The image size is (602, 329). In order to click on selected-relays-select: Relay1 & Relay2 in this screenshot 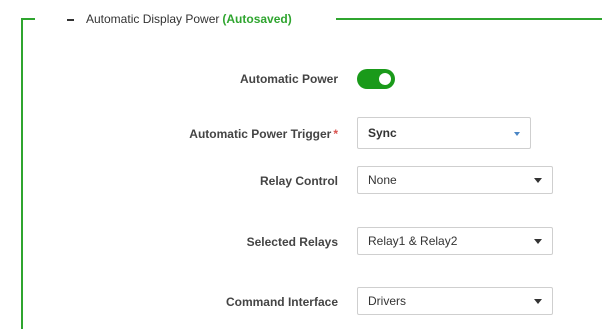, I will do `click(455, 241)`.